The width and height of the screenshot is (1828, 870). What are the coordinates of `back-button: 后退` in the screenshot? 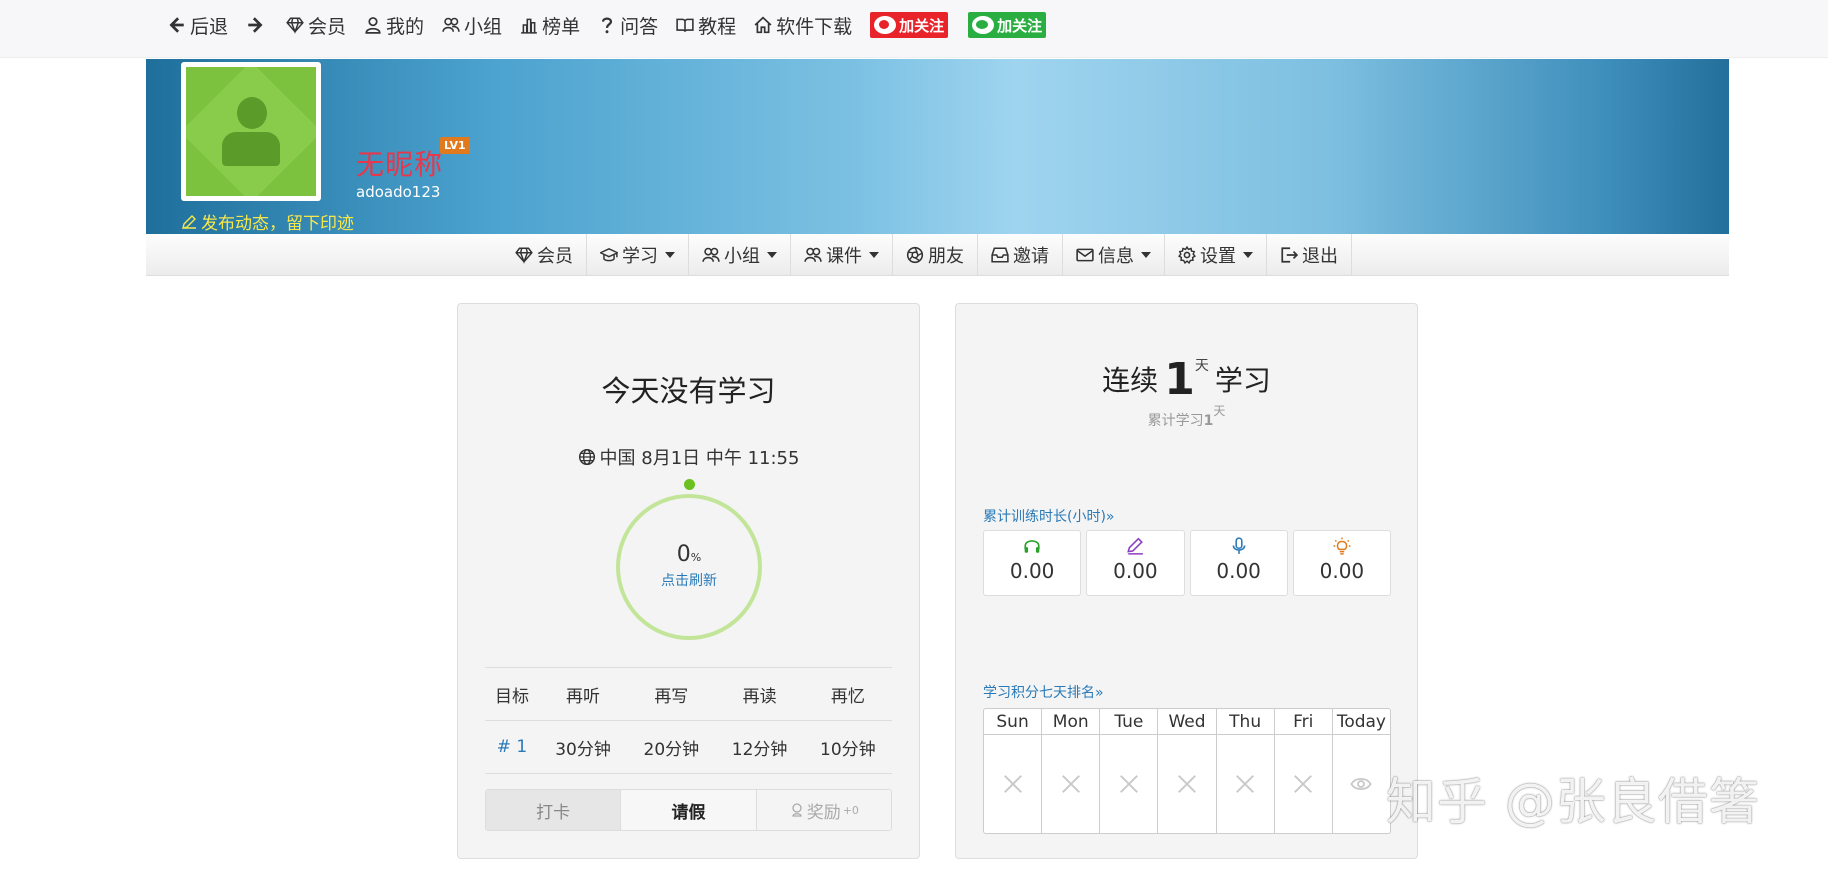 It's located at (198, 25).